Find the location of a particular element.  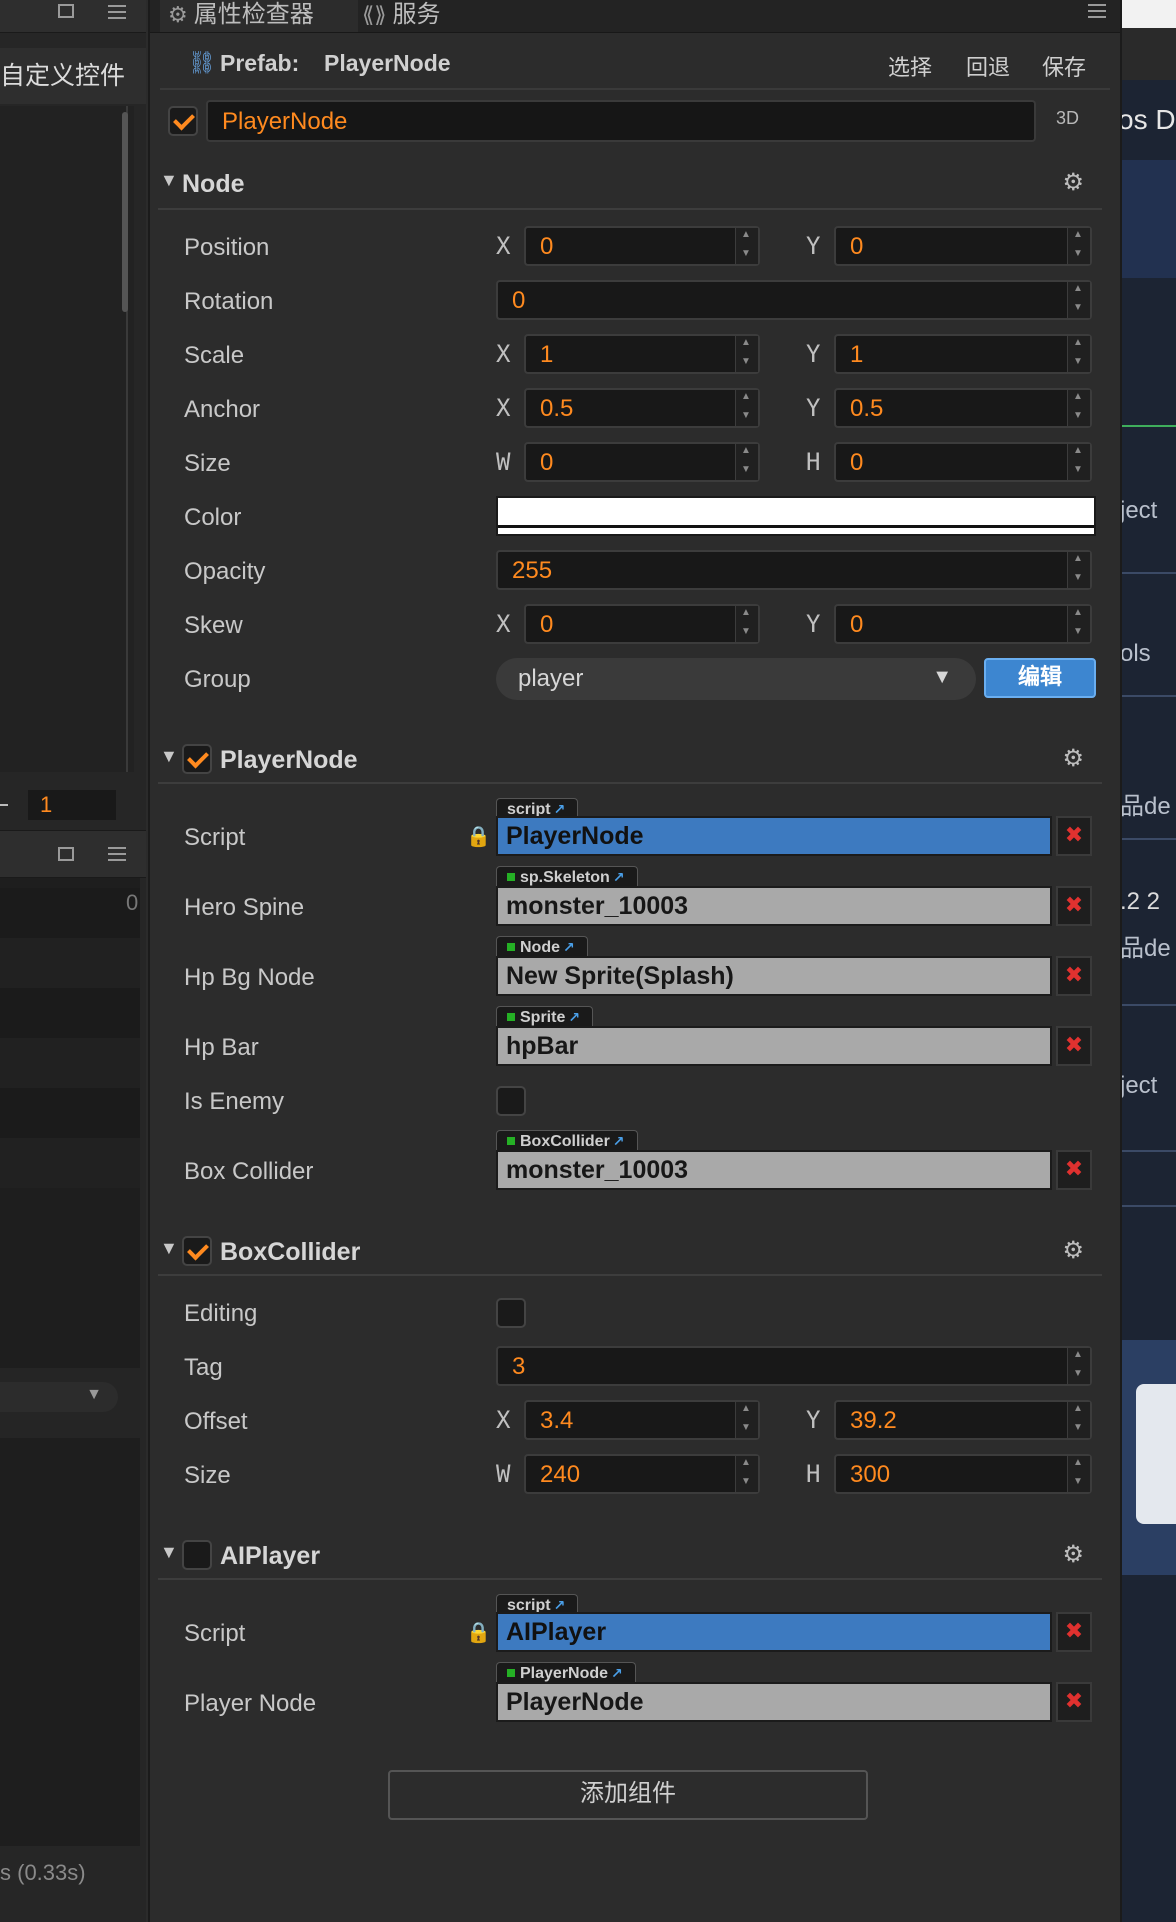

node-active-checkbox is located at coordinates (183, 121).